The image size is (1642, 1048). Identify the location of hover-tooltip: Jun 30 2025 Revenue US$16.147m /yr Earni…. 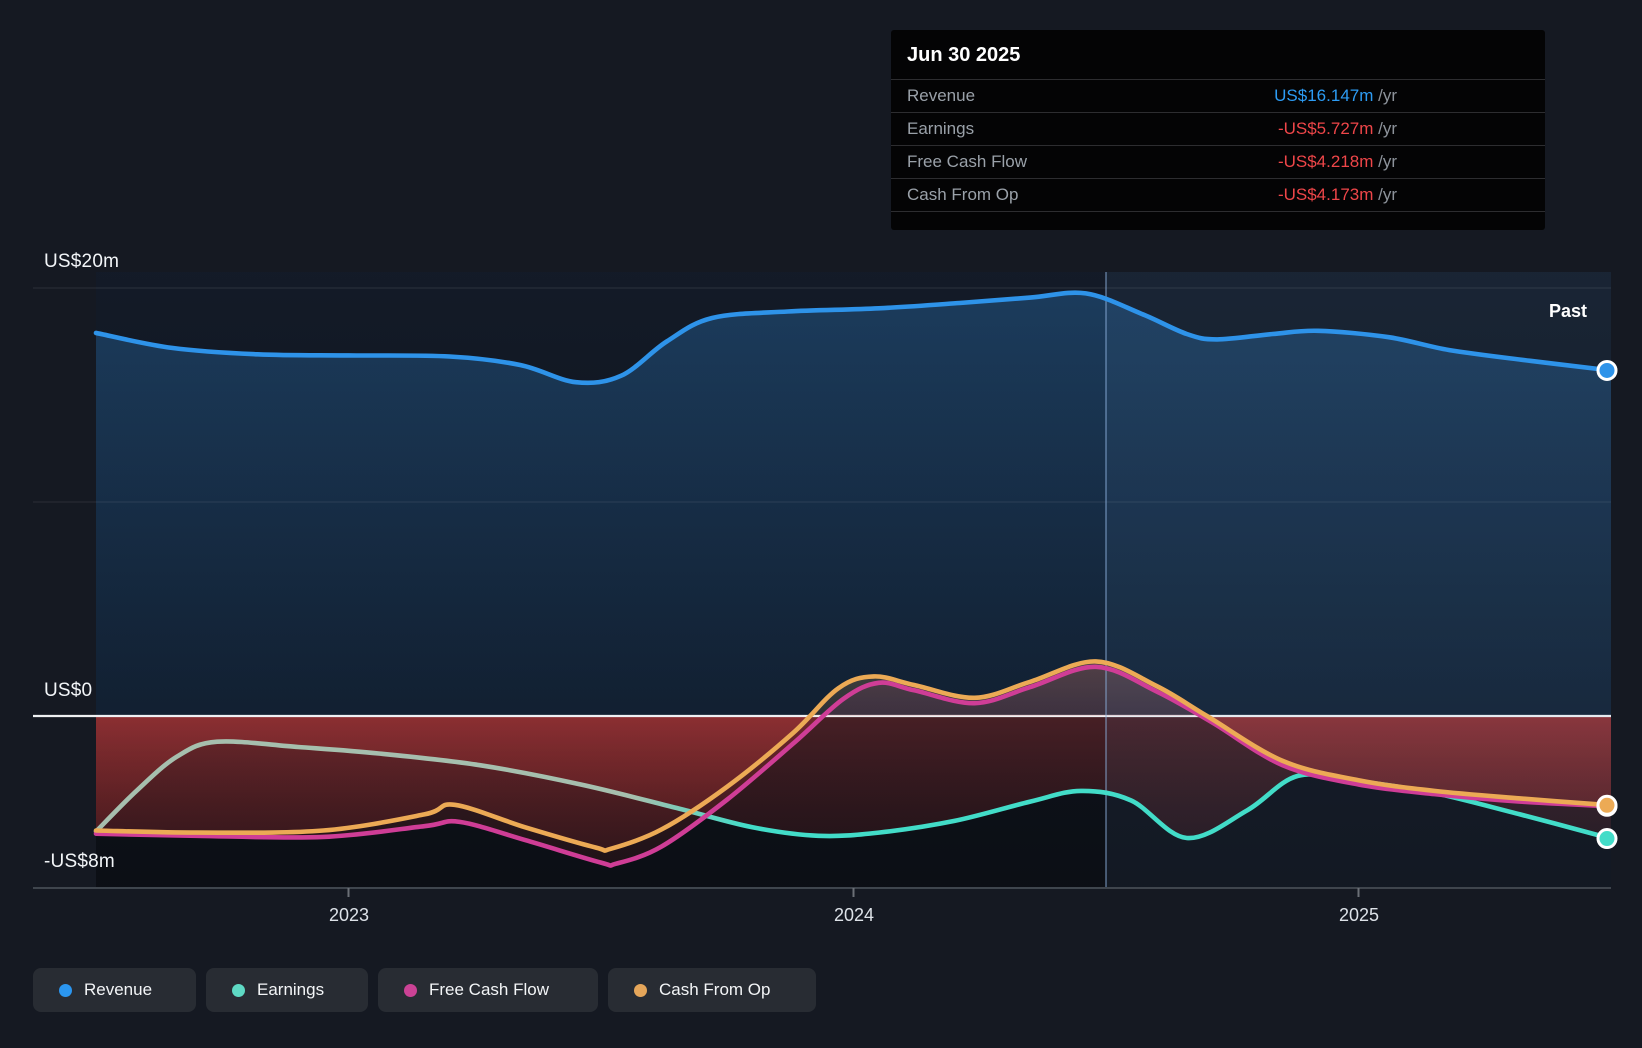
(1218, 130).